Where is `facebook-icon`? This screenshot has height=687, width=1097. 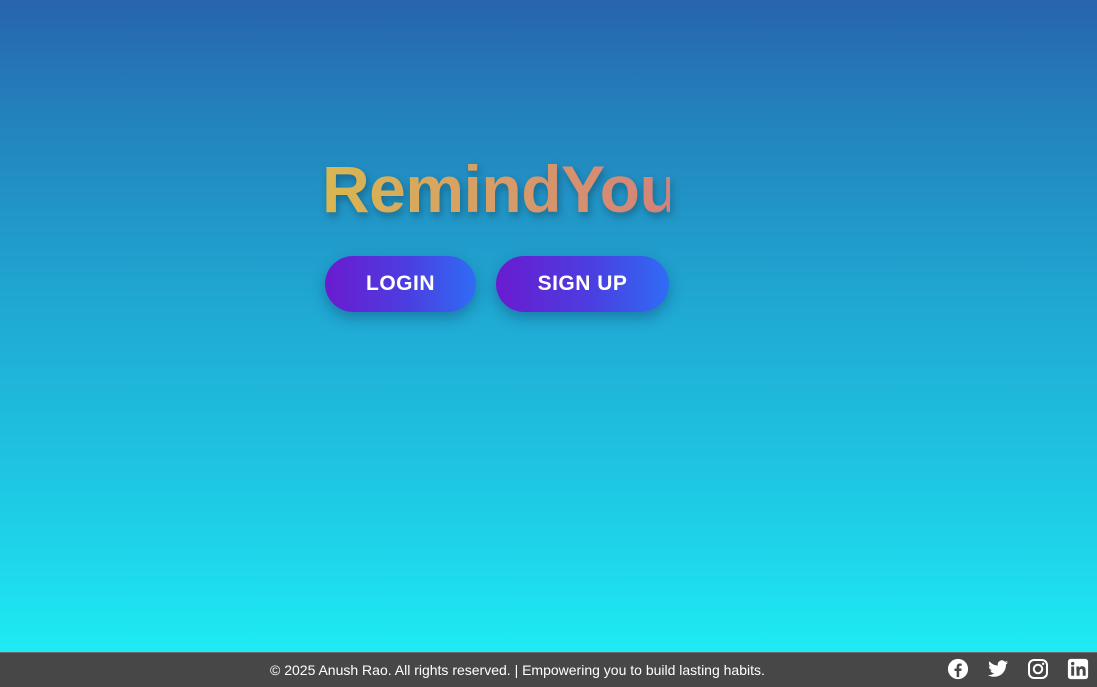 facebook-icon is located at coordinates (958, 669).